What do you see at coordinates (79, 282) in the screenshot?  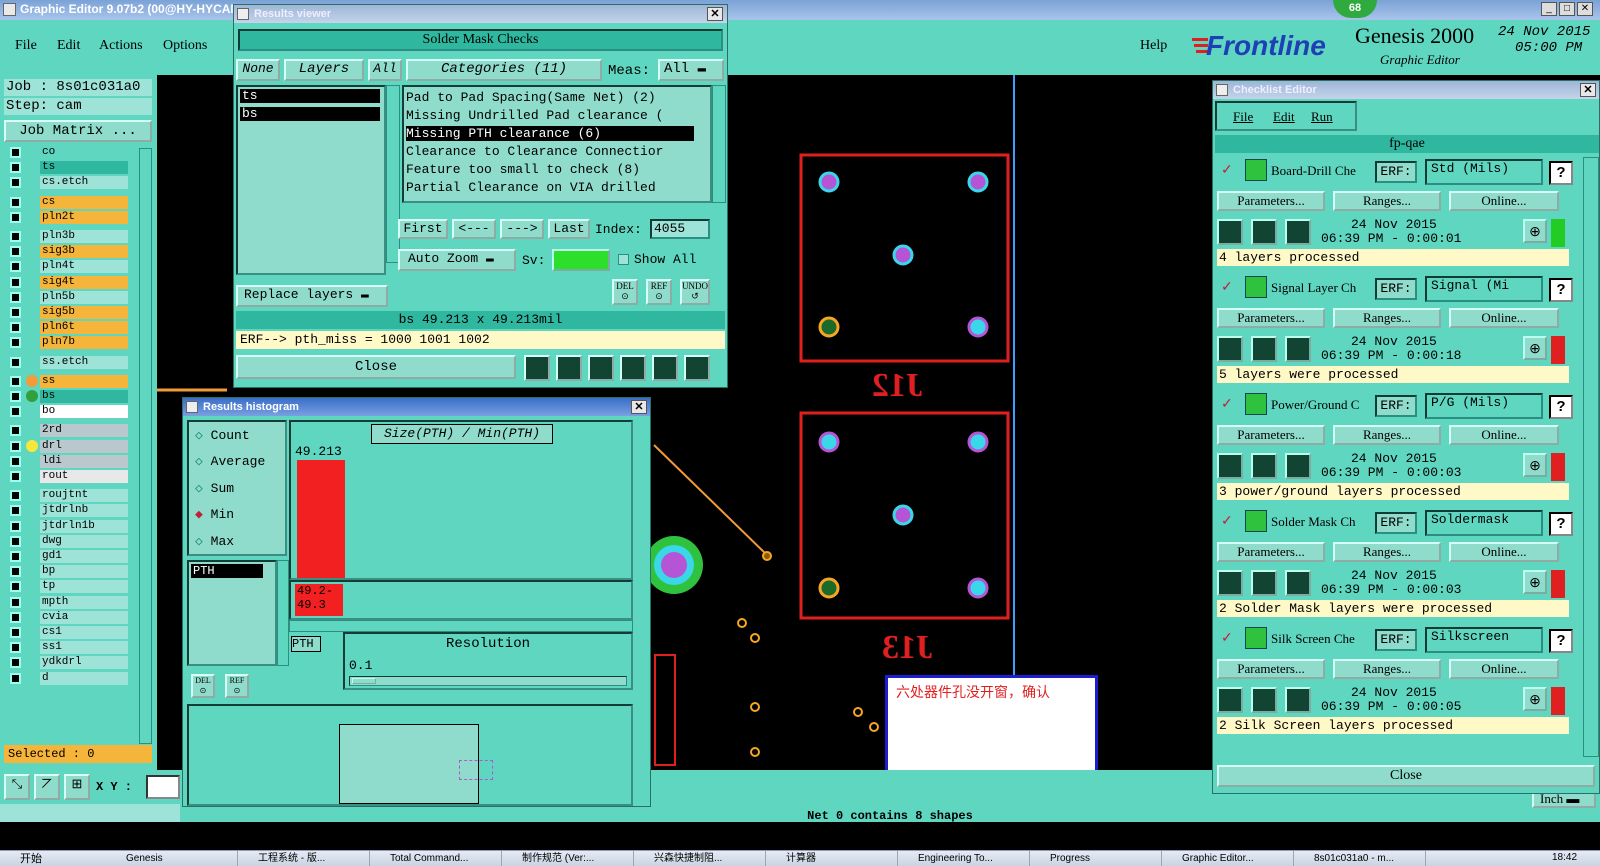 I see `layer-row-sig4t: sig4t` at bounding box center [79, 282].